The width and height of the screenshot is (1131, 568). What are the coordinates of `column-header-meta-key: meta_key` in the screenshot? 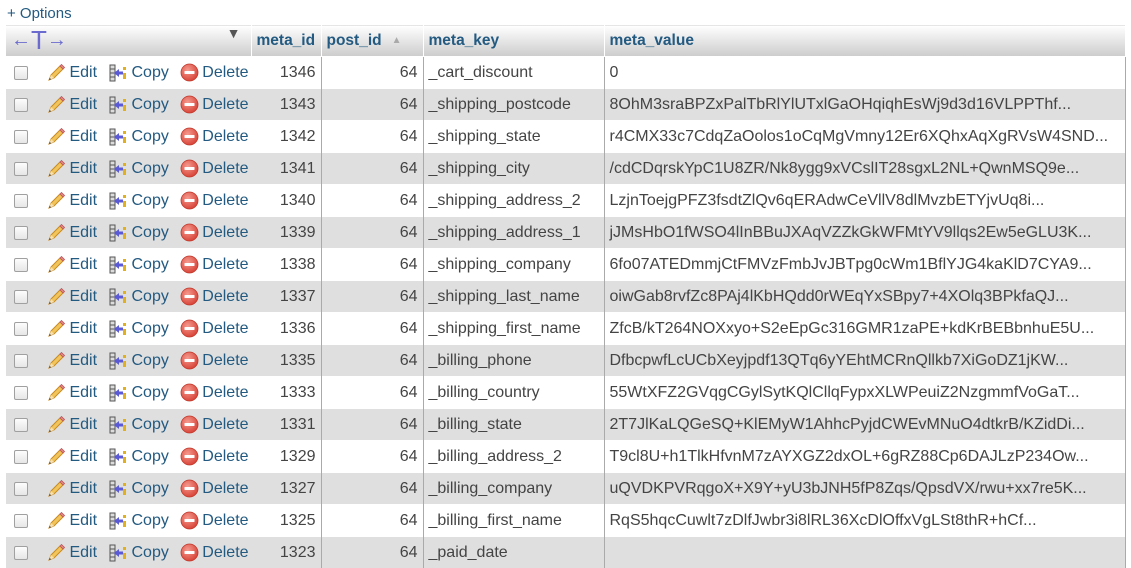 It's located at (513, 41).